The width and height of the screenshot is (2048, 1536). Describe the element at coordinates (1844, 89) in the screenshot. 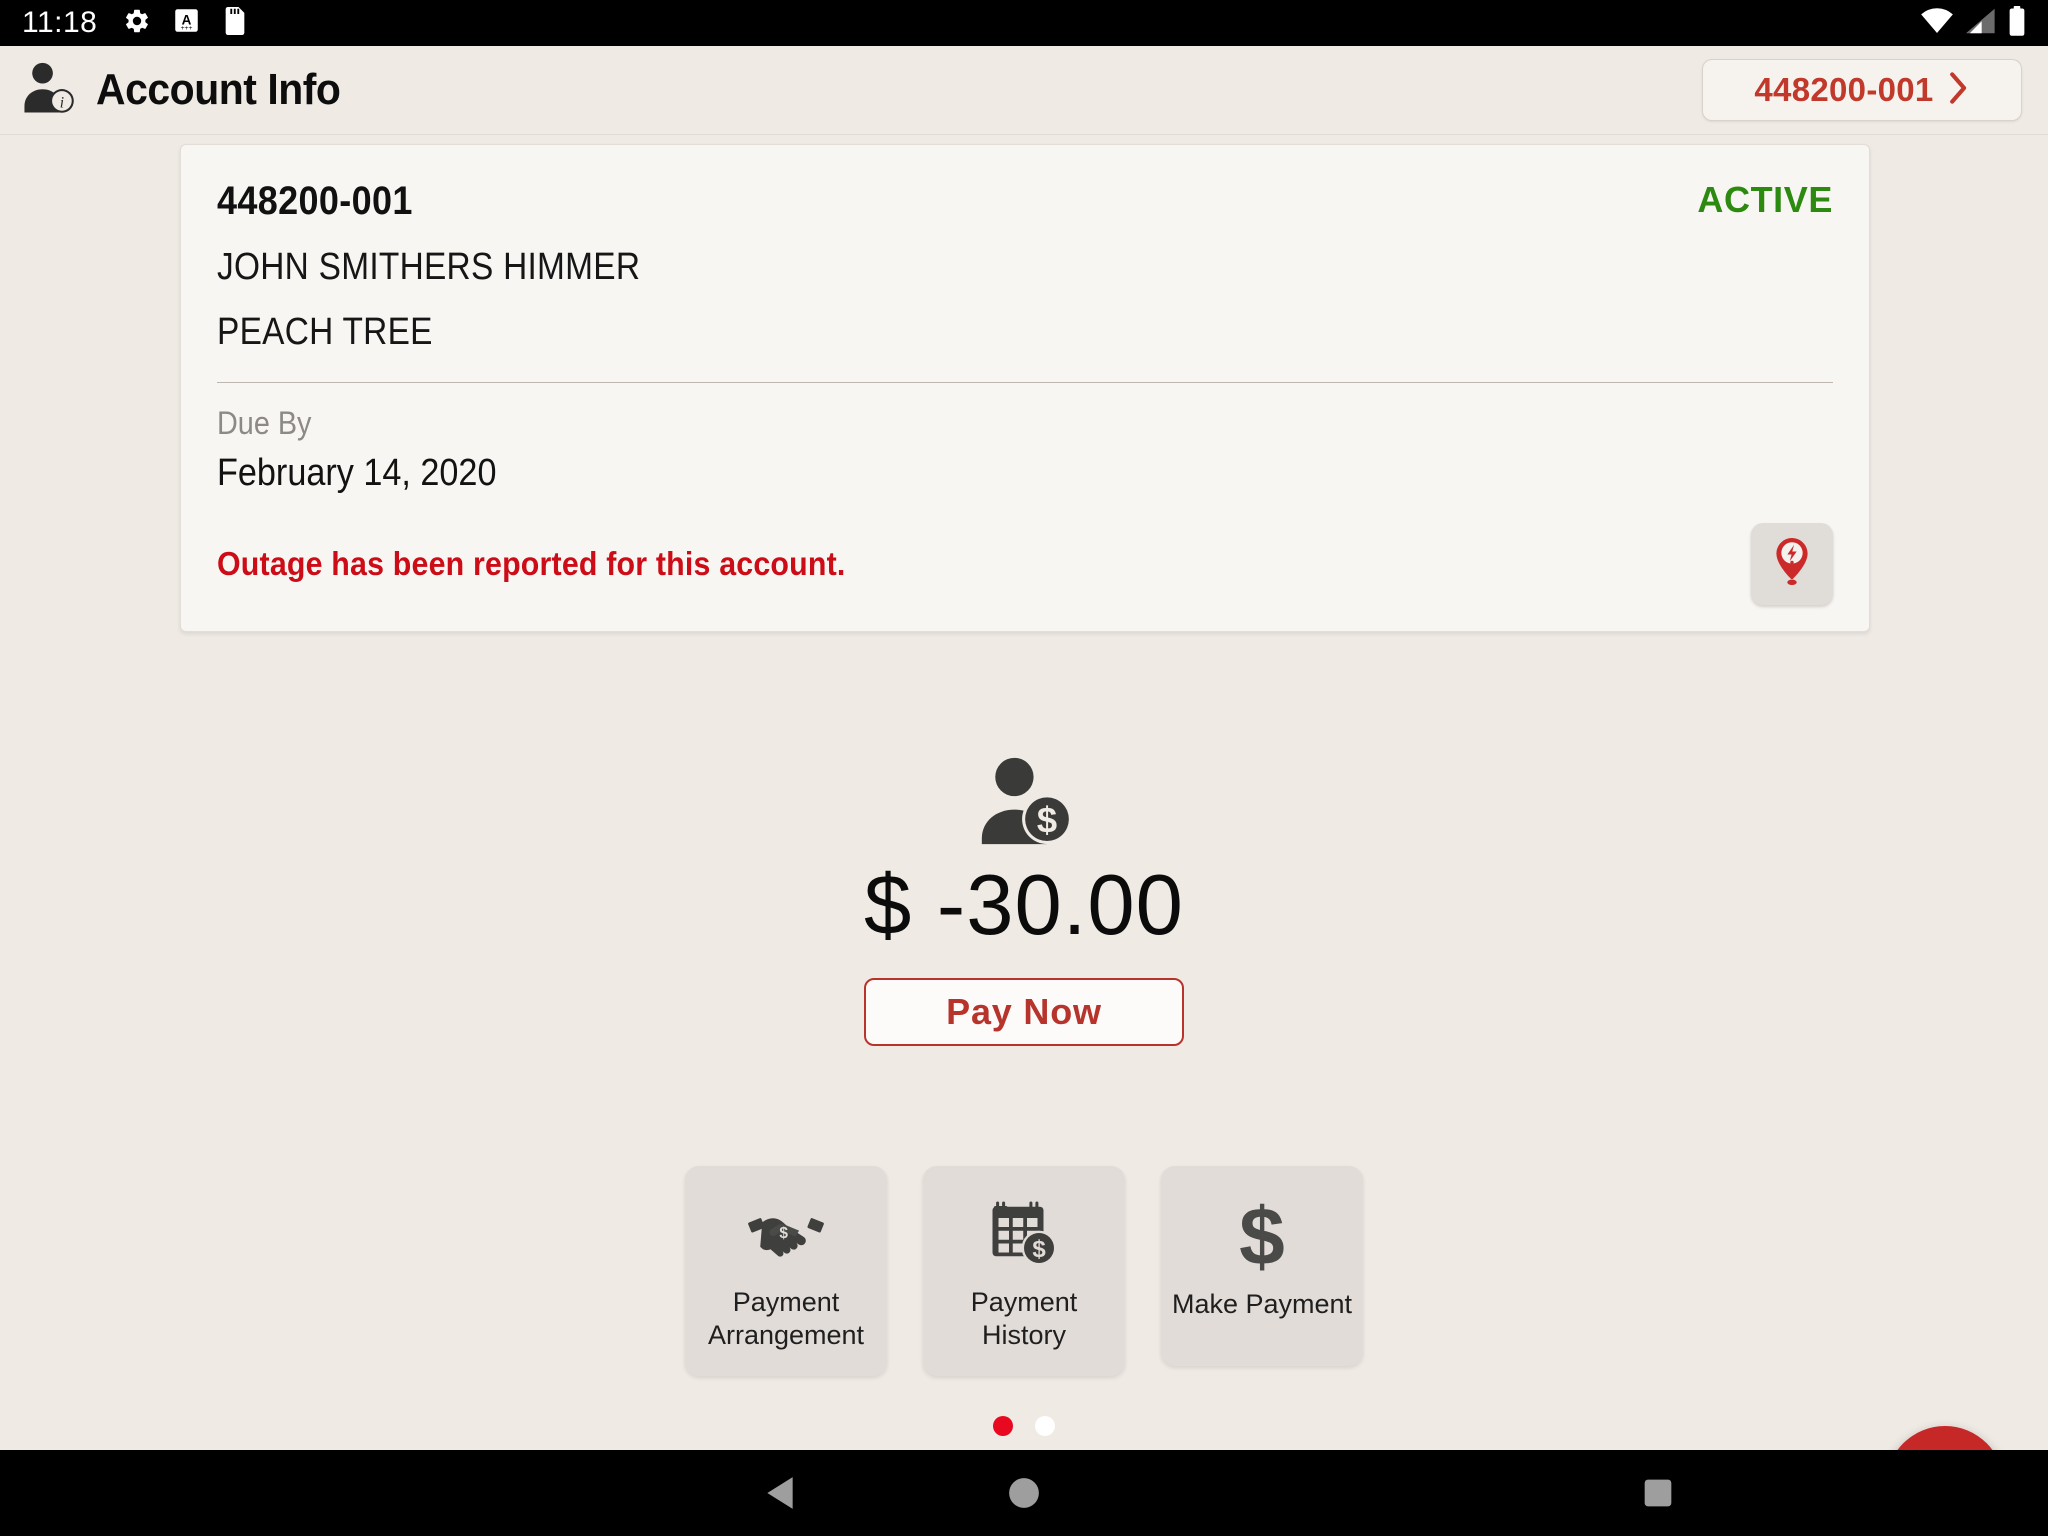

I see `account-selector-label: 448200-001` at that location.